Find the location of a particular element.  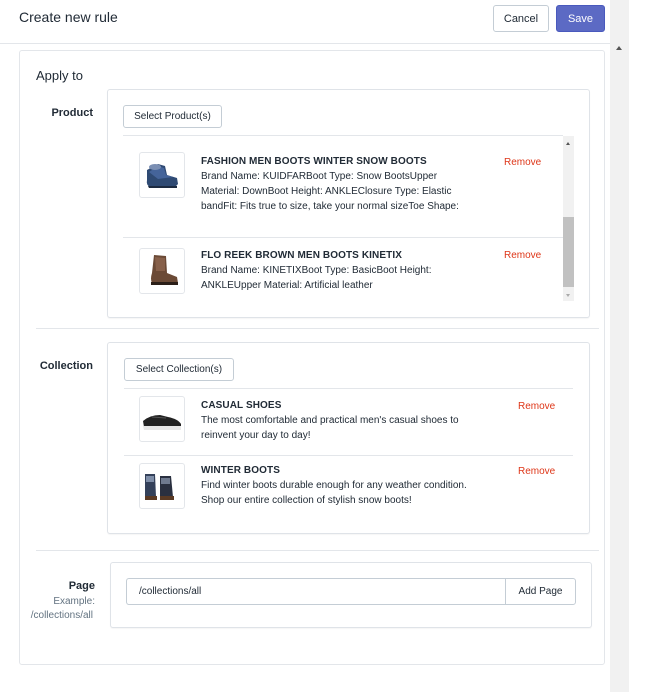

apply-to-heading: Apply to is located at coordinates (59, 75).